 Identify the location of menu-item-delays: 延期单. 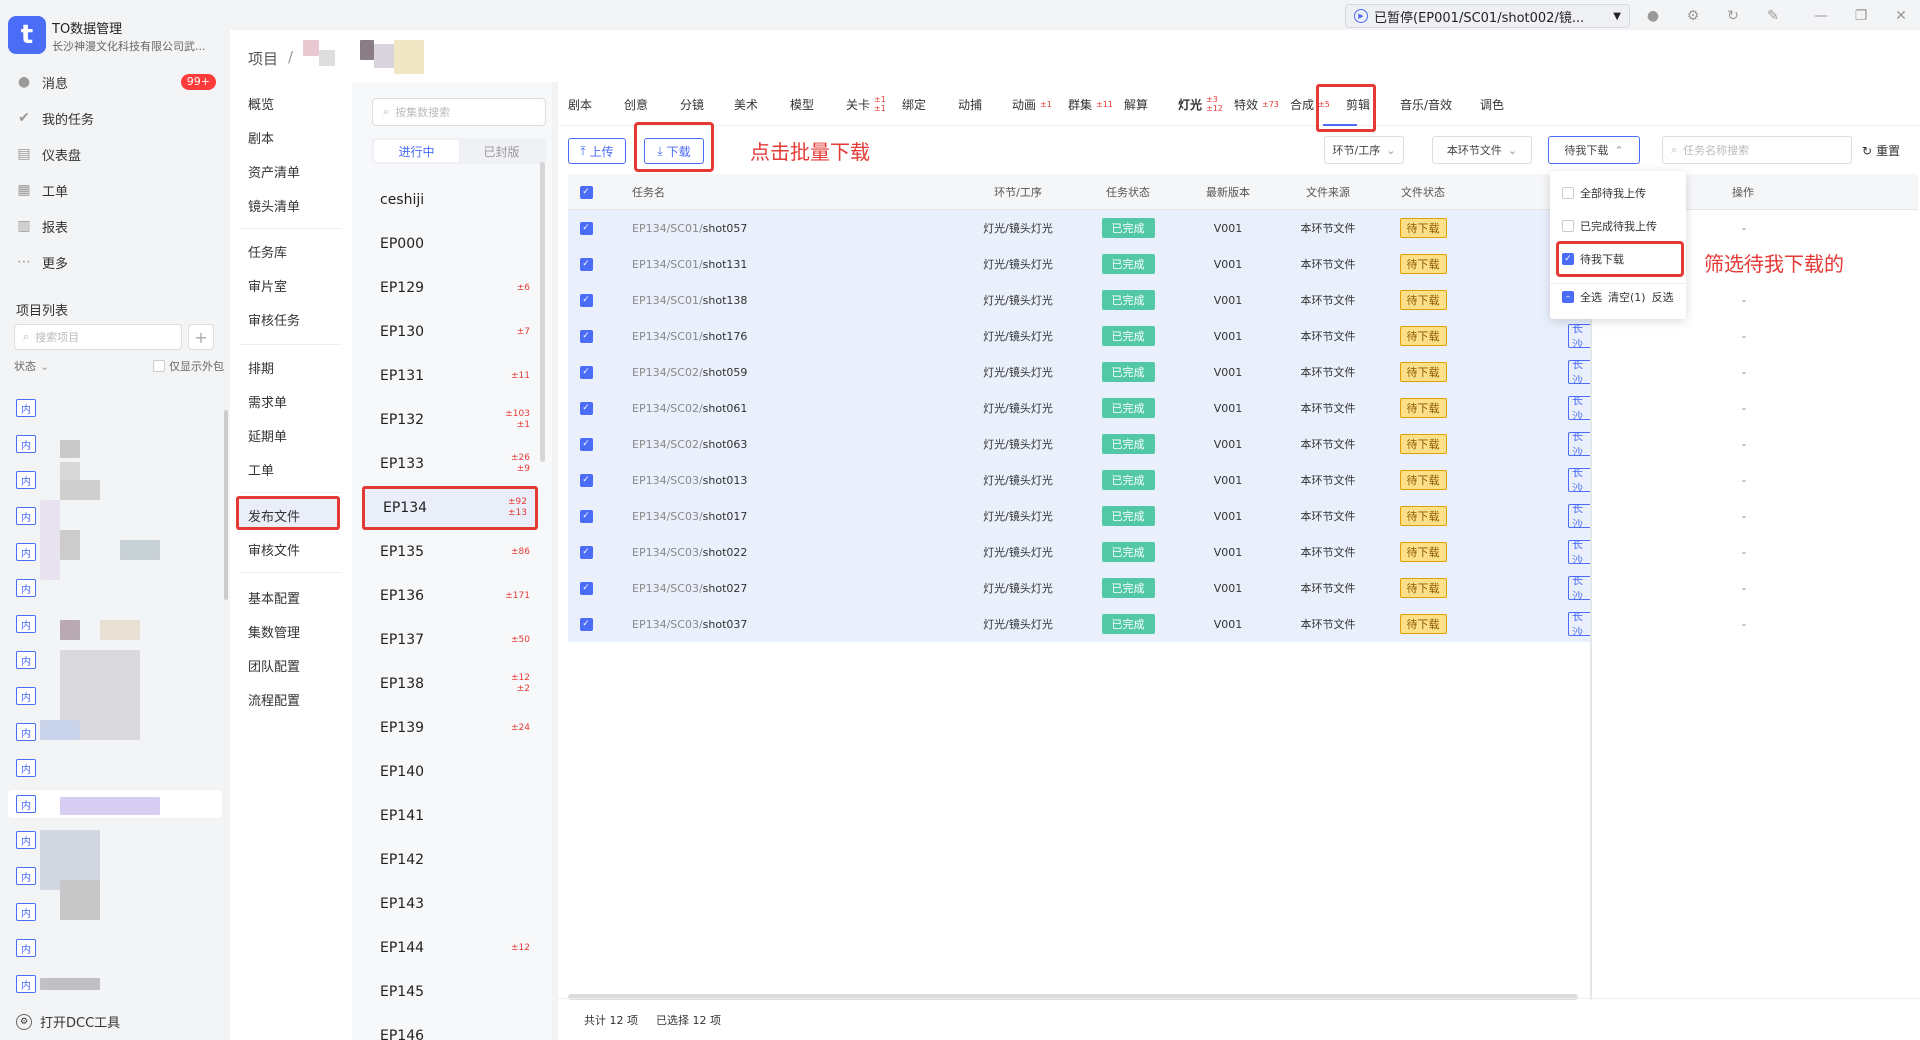
(267, 435).